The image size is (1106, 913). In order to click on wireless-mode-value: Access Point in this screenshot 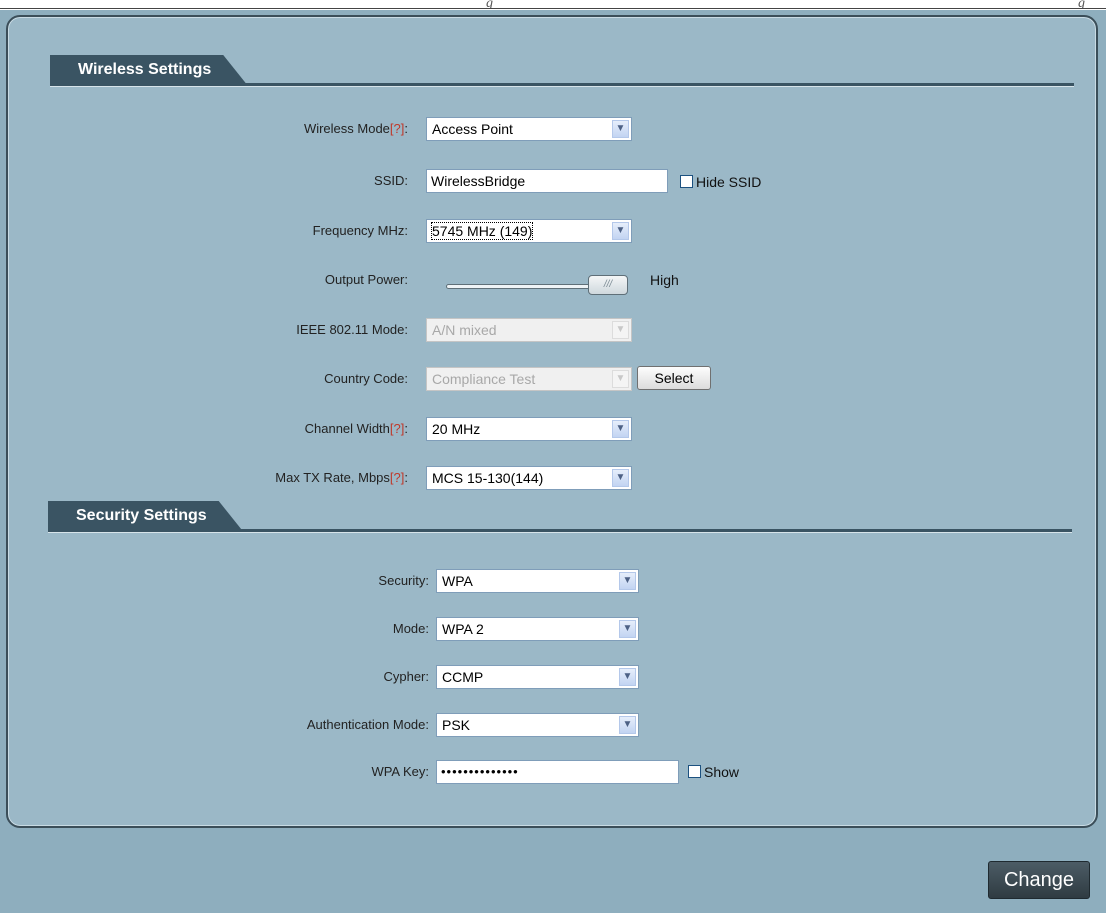, I will do `click(472, 129)`.